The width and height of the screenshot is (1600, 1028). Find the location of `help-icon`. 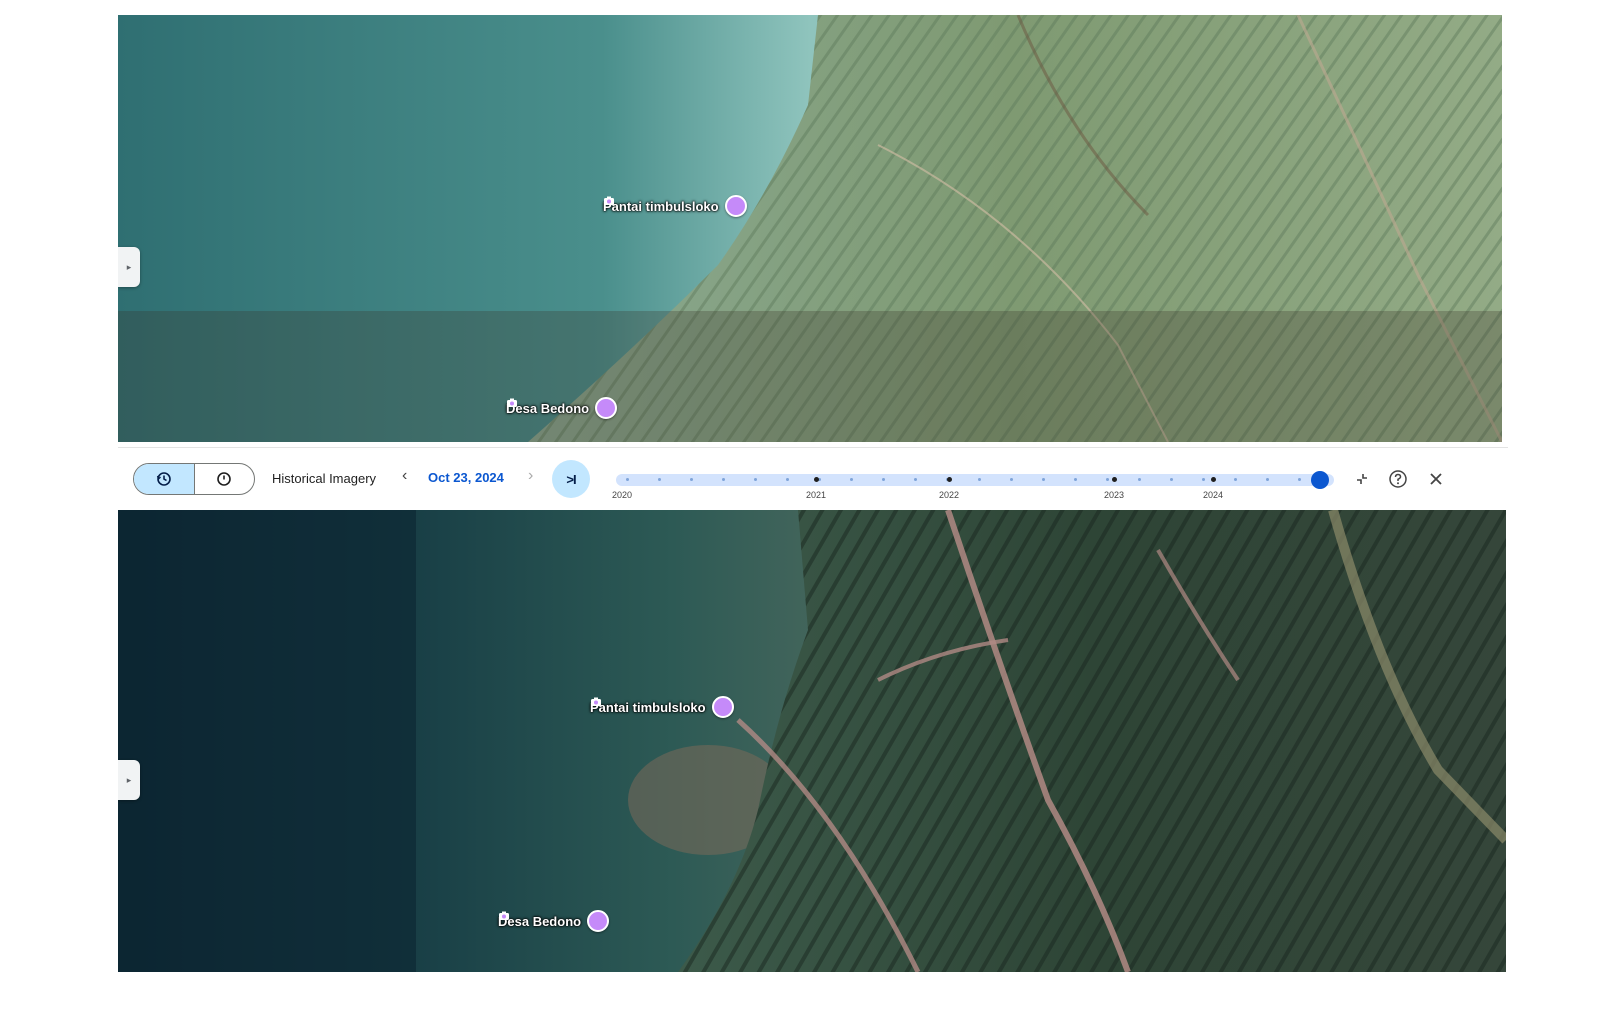

help-icon is located at coordinates (1398, 479).